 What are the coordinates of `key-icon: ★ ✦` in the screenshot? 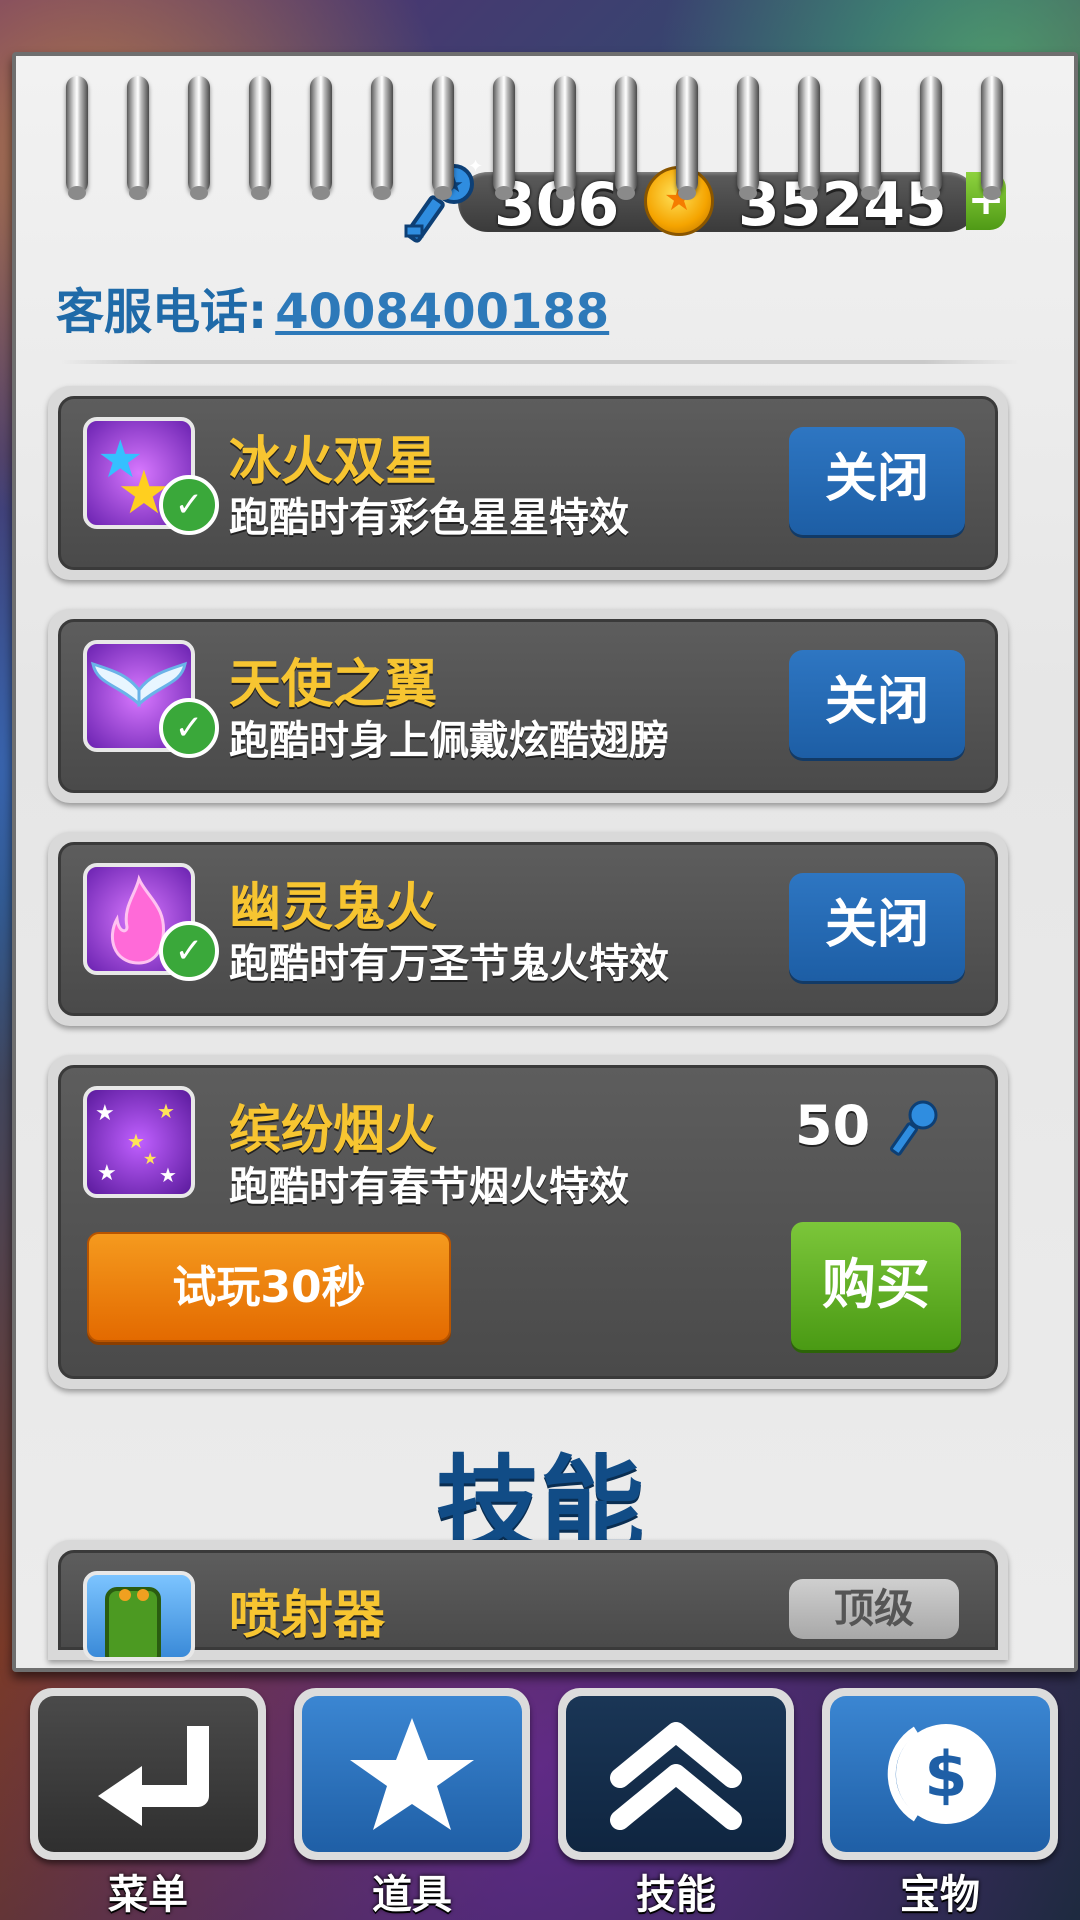 It's located at (443, 201).